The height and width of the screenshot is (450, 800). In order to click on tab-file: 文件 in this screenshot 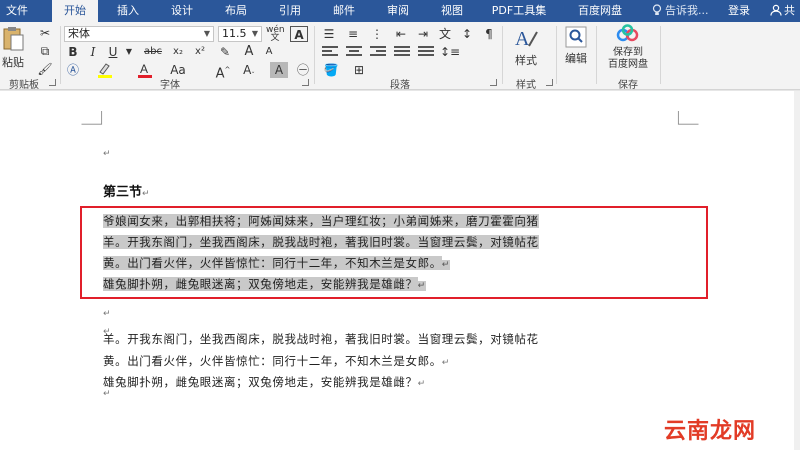, I will do `click(17, 11)`.